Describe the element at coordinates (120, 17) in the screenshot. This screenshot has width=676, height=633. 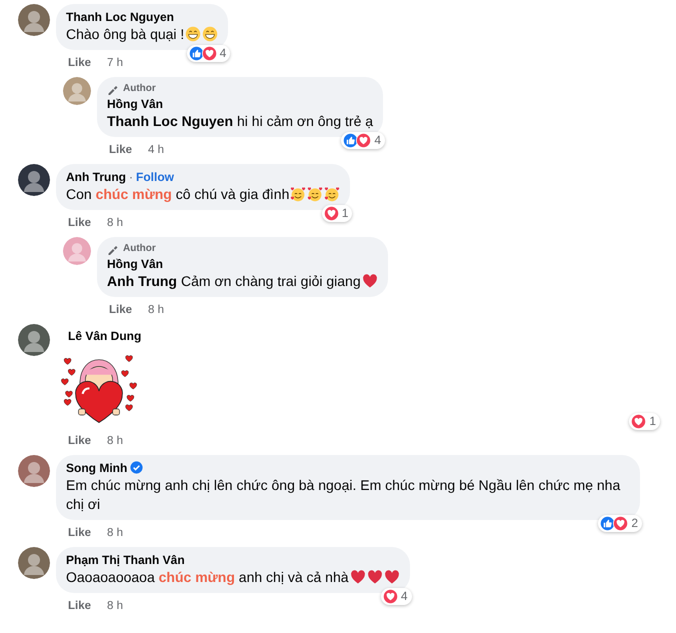
I see `commenter-name: Thanh Loc Nguyen` at that location.